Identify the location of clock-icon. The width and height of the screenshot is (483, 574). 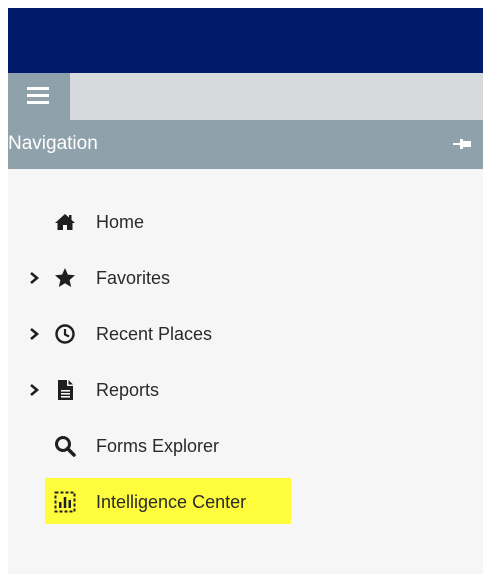
(65, 334).